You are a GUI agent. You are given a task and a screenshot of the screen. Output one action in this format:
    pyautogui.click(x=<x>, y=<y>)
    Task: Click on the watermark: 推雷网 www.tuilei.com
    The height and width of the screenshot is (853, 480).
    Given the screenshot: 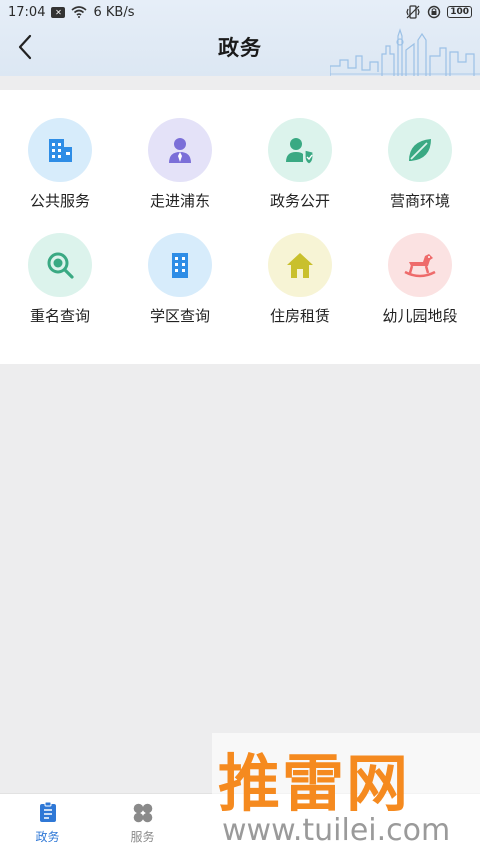 What is the action you would take?
    pyautogui.click(x=346, y=793)
    